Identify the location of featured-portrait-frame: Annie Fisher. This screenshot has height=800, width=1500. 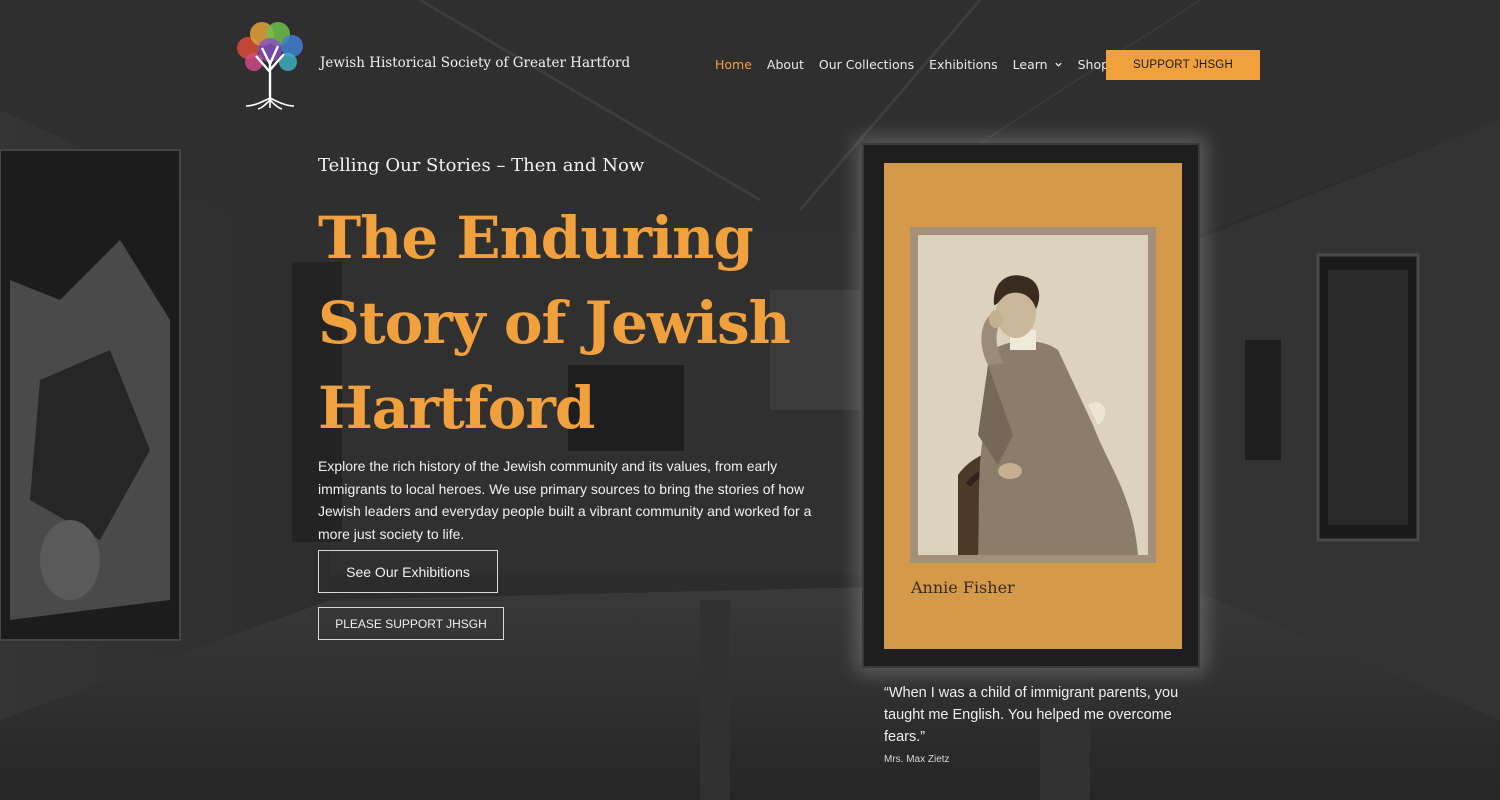
(1031, 405).